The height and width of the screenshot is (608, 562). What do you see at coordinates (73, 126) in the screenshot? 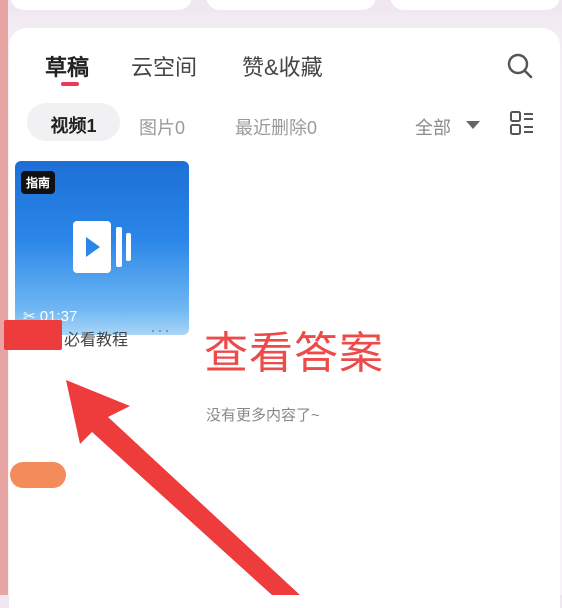
I see `subtab-video-label: 视频1` at bounding box center [73, 126].